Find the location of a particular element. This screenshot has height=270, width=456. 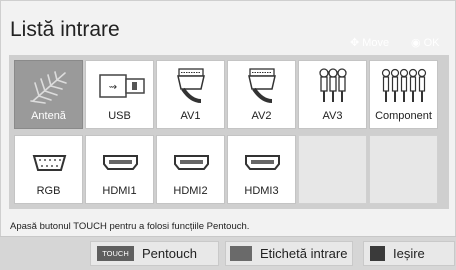

ok-hint-label: OK is located at coordinates (431, 43).